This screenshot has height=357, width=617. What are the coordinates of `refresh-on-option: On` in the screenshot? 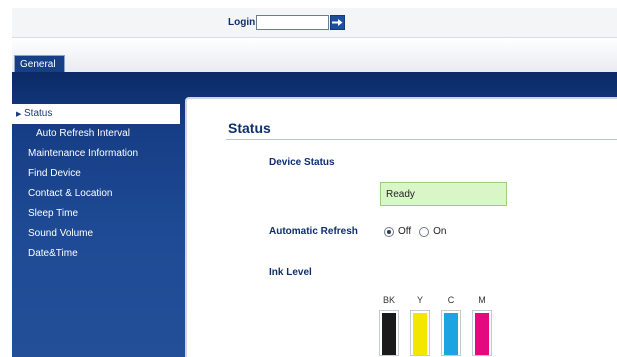 It's located at (433, 231).